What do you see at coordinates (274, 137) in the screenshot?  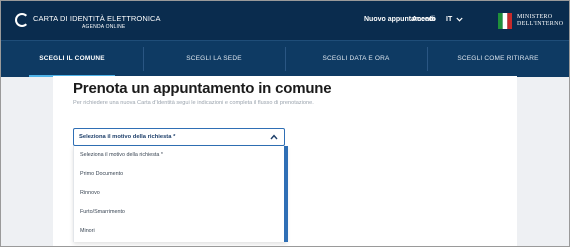 I see `chevron-up-icon` at bounding box center [274, 137].